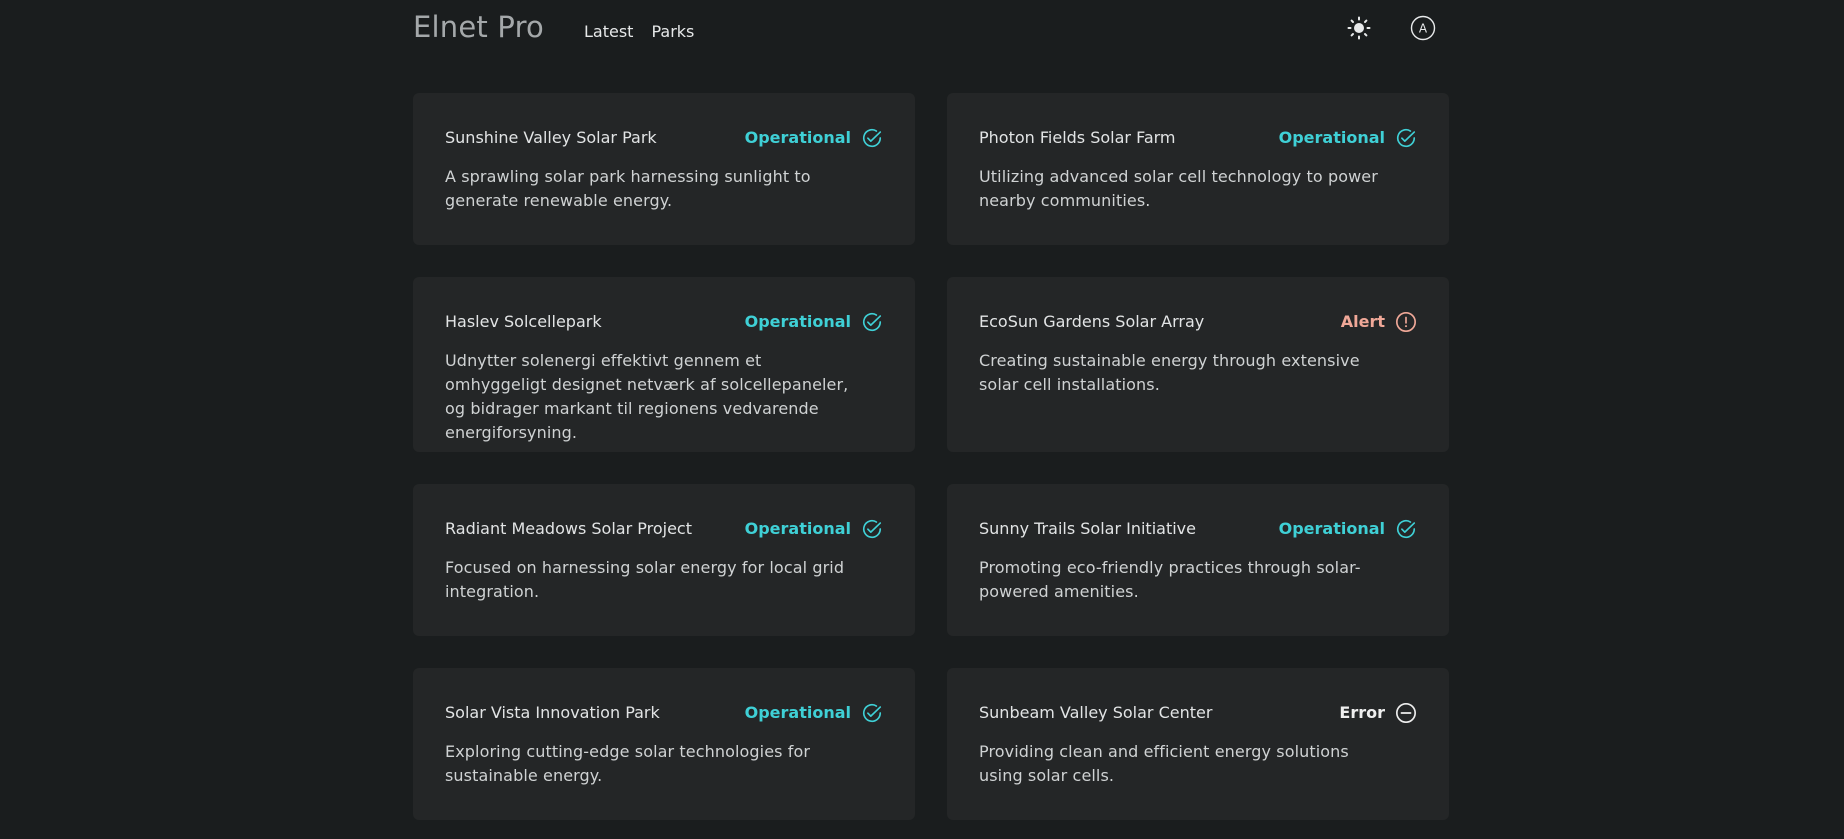 This screenshot has height=839, width=1844. Describe the element at coordinates (1092, 321) in the screenshot. I see `park-name: EcoSun Gardens Solar Array` at that location.